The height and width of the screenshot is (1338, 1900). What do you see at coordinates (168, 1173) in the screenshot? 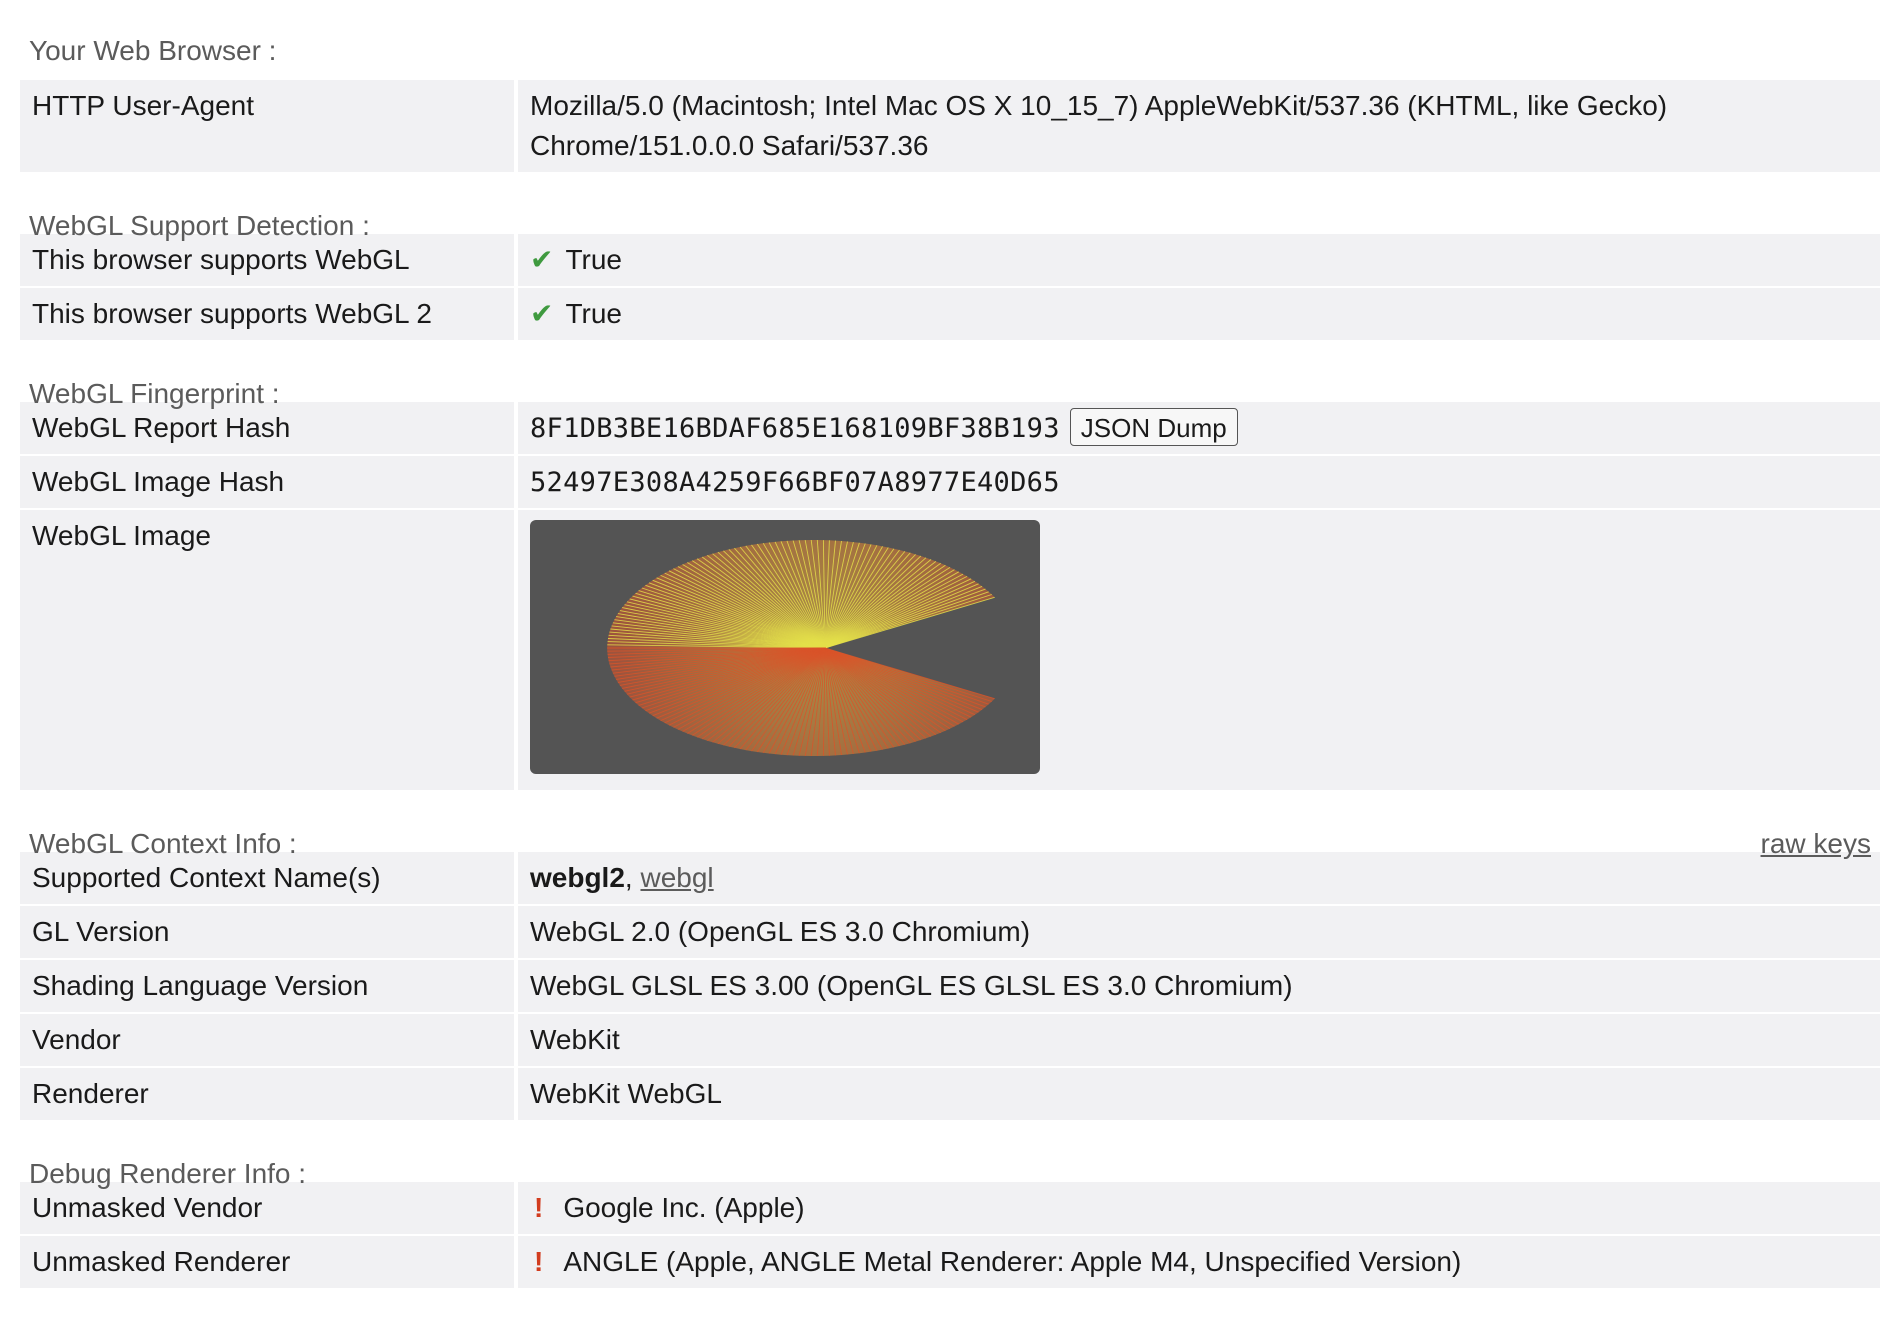
I see `section-title-debug: Debug Renderer Info :` at bounding box center [168, 1173].